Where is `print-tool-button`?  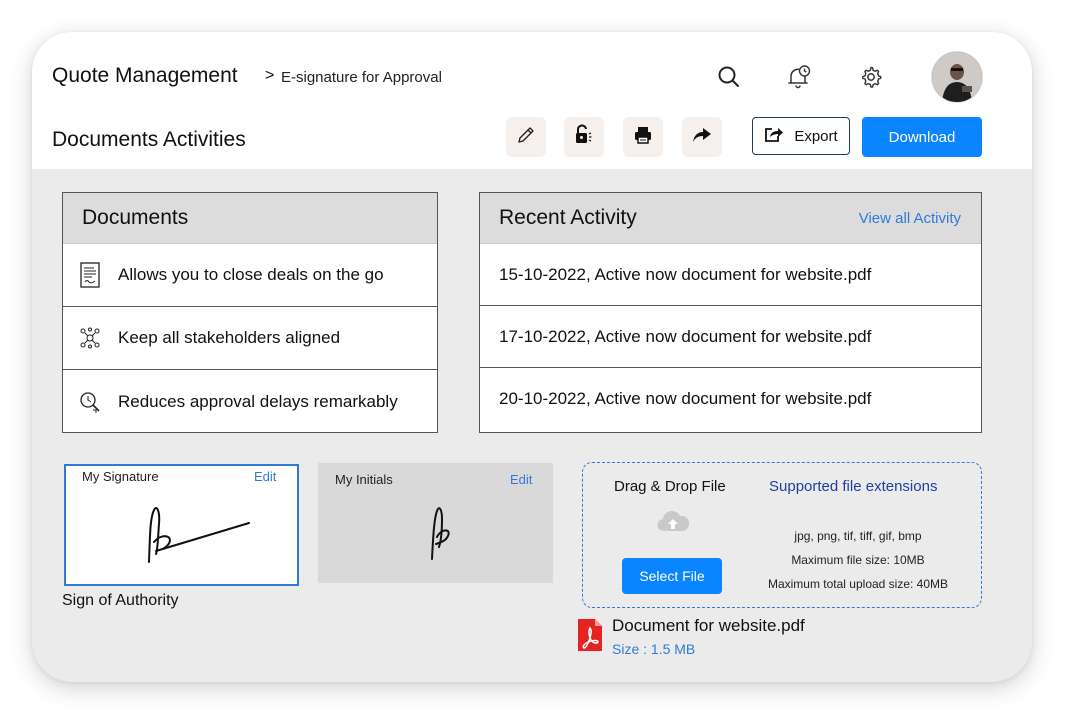
print-tool-button is located at coordinates (643, 137).